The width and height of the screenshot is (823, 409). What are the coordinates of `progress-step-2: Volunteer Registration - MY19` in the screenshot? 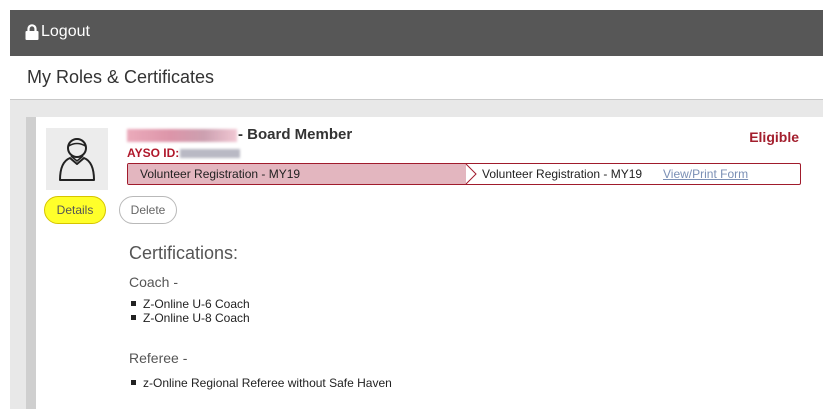 It's located at (562, 174).